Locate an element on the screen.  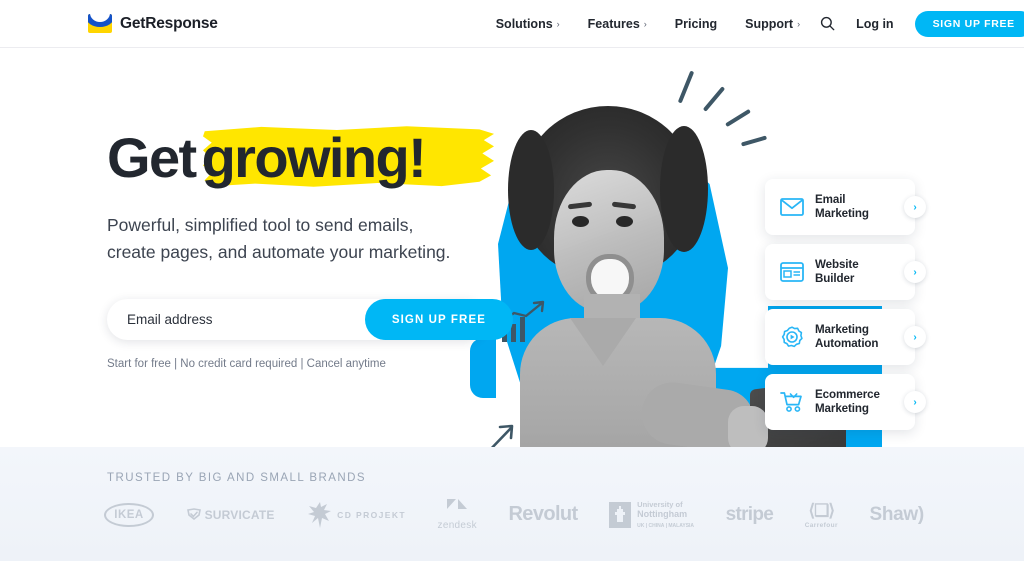
nav-item-support: Support › is located at coordinates (772, 24).